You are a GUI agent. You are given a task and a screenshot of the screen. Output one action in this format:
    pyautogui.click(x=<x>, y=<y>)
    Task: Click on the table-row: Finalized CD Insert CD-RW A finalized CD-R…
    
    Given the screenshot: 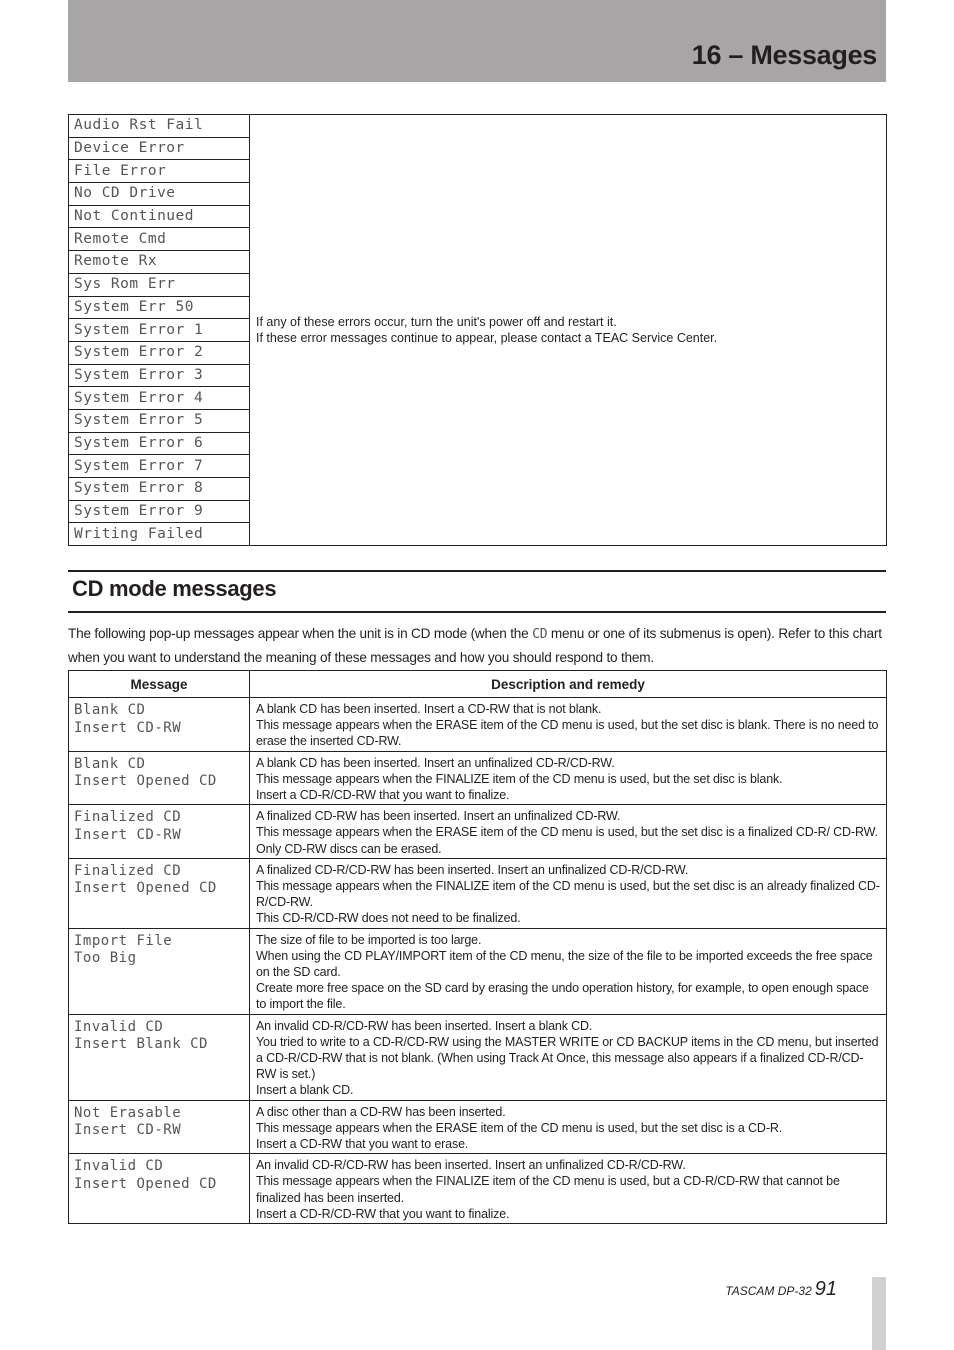 What is the action you would take?
    pyautogui.click(x=477, y=831)
    